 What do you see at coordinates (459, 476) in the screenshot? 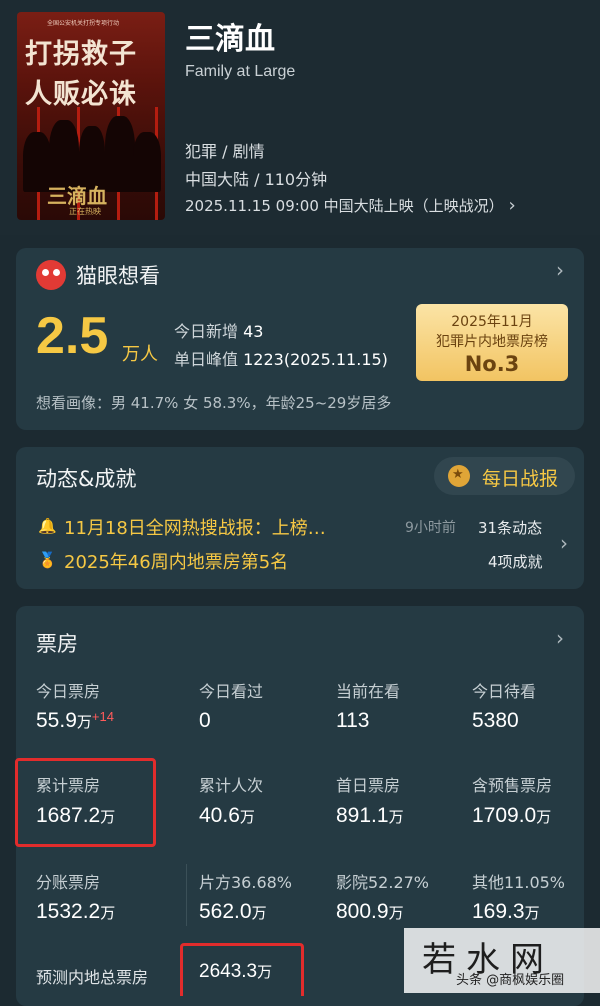
I see `medal-icon` at bounding box center [459, 476].